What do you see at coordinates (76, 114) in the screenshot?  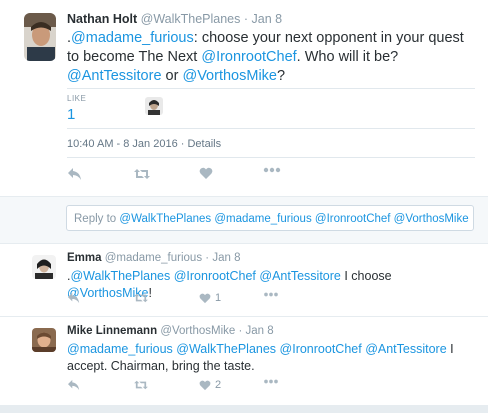 I see `likes-count: 1` at bounding box center [76, 114].